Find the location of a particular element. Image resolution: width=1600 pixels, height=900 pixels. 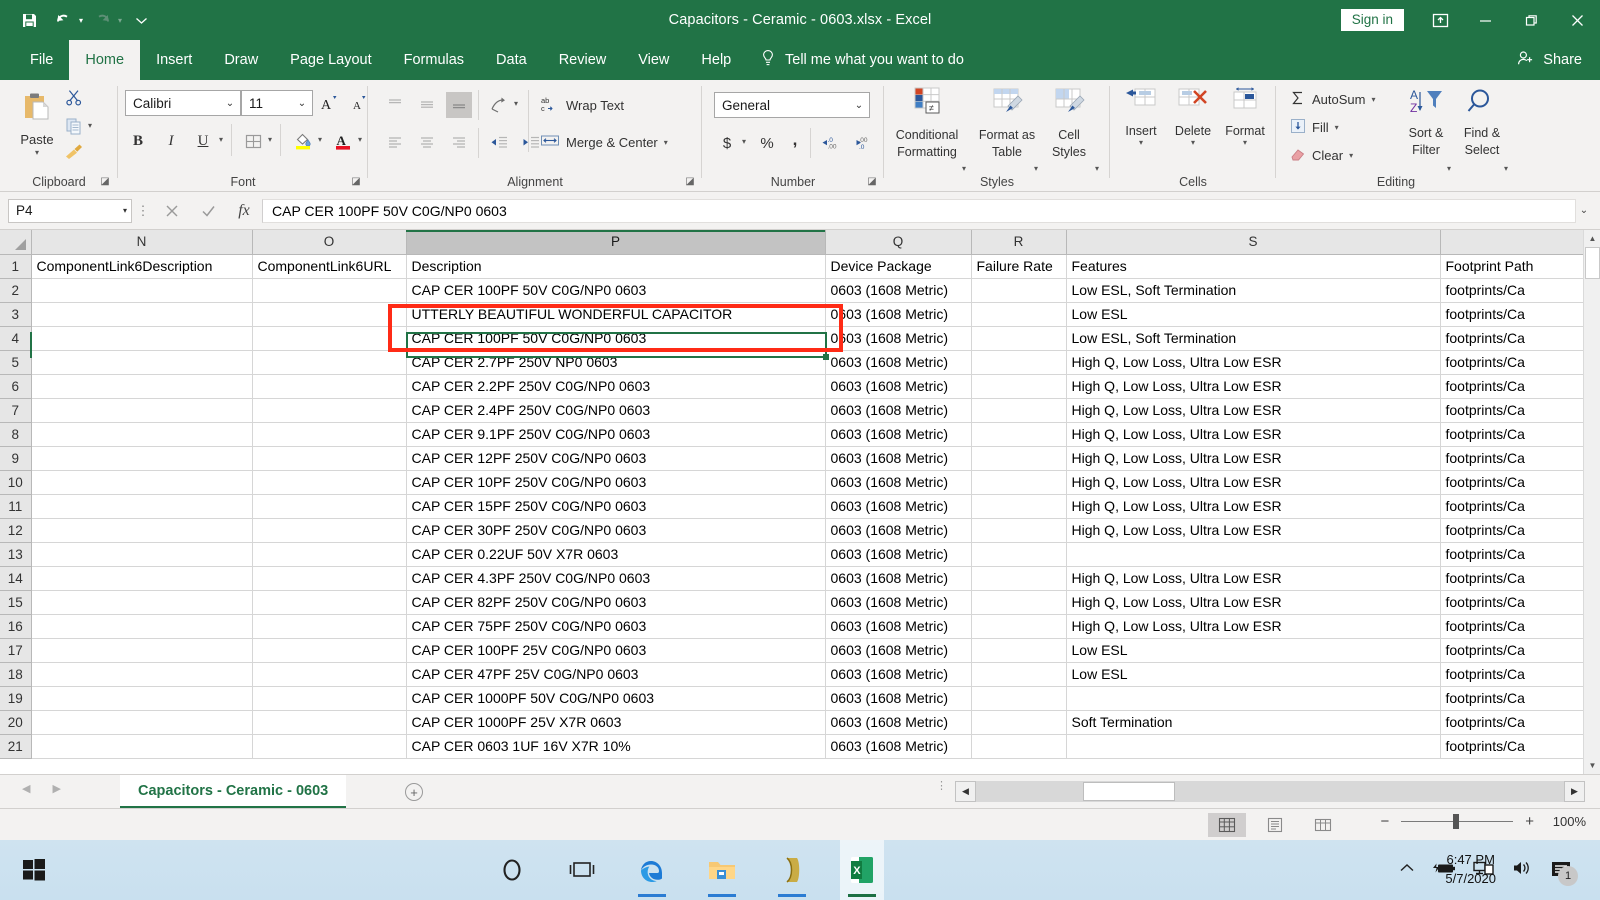

cell-O16 is located at coordinates (329, 626).